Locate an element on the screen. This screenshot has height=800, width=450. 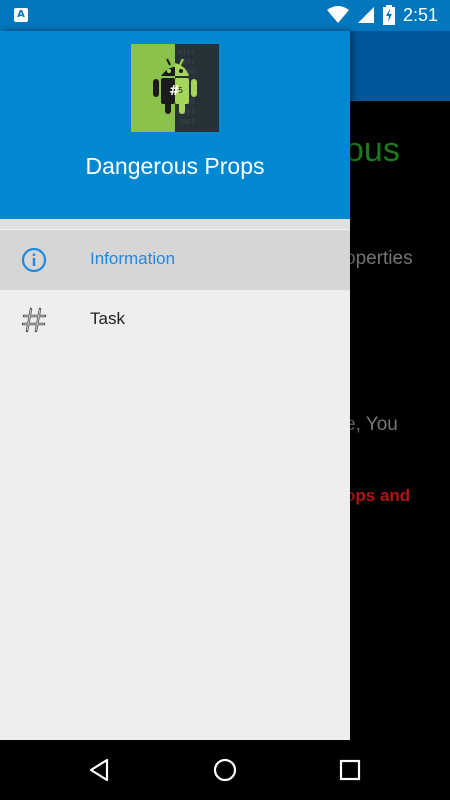
drawer-title: Dangerous Props is located at coordinates (175, 166).